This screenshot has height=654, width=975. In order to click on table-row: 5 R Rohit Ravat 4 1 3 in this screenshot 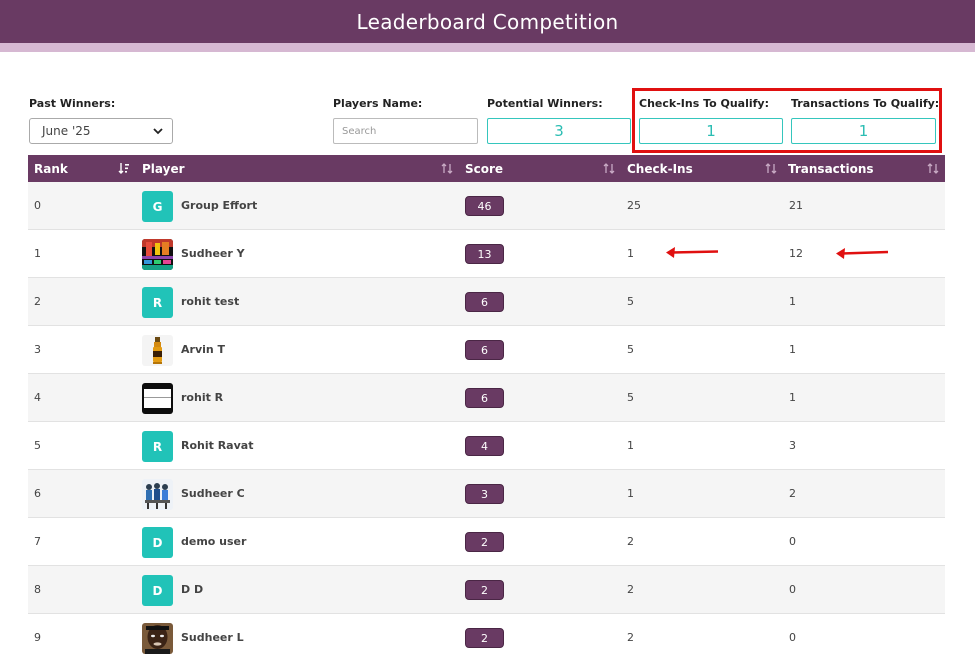, I will do `click(486, 446)`.